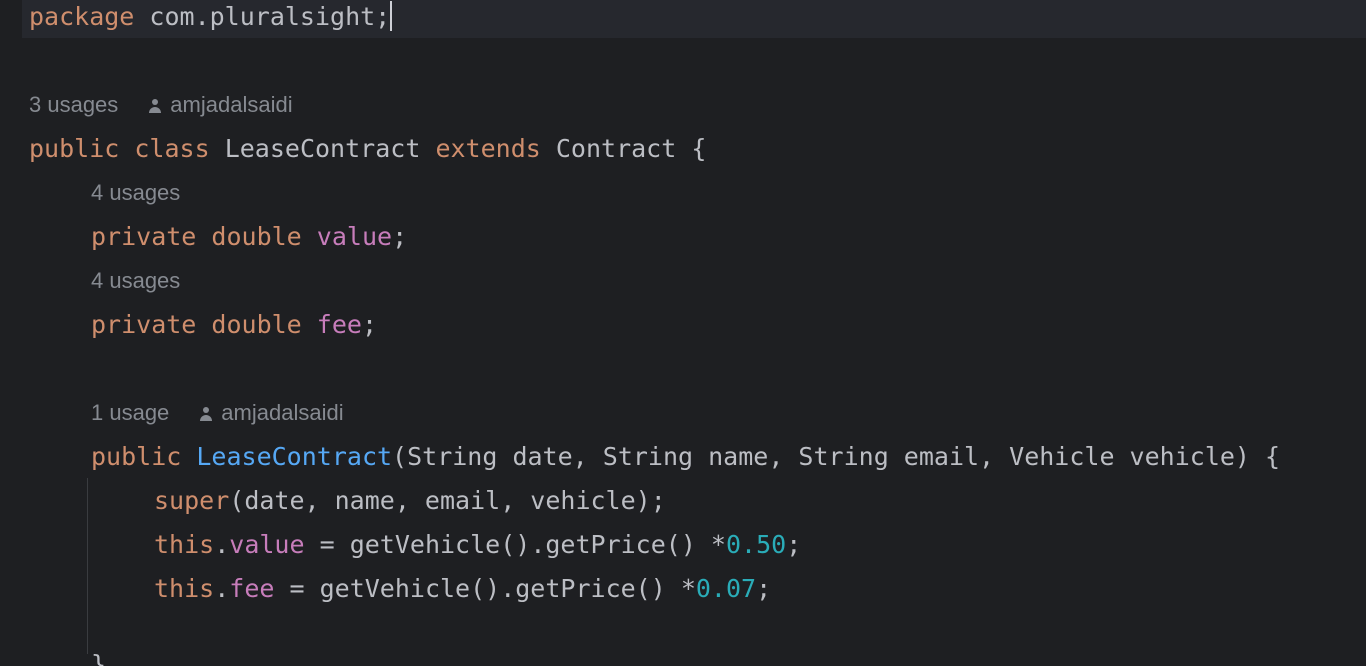  What do you see at coordinates (82, 16) in the screenshot?
I see `package-keyword: package` at bounding box center [82, 16].